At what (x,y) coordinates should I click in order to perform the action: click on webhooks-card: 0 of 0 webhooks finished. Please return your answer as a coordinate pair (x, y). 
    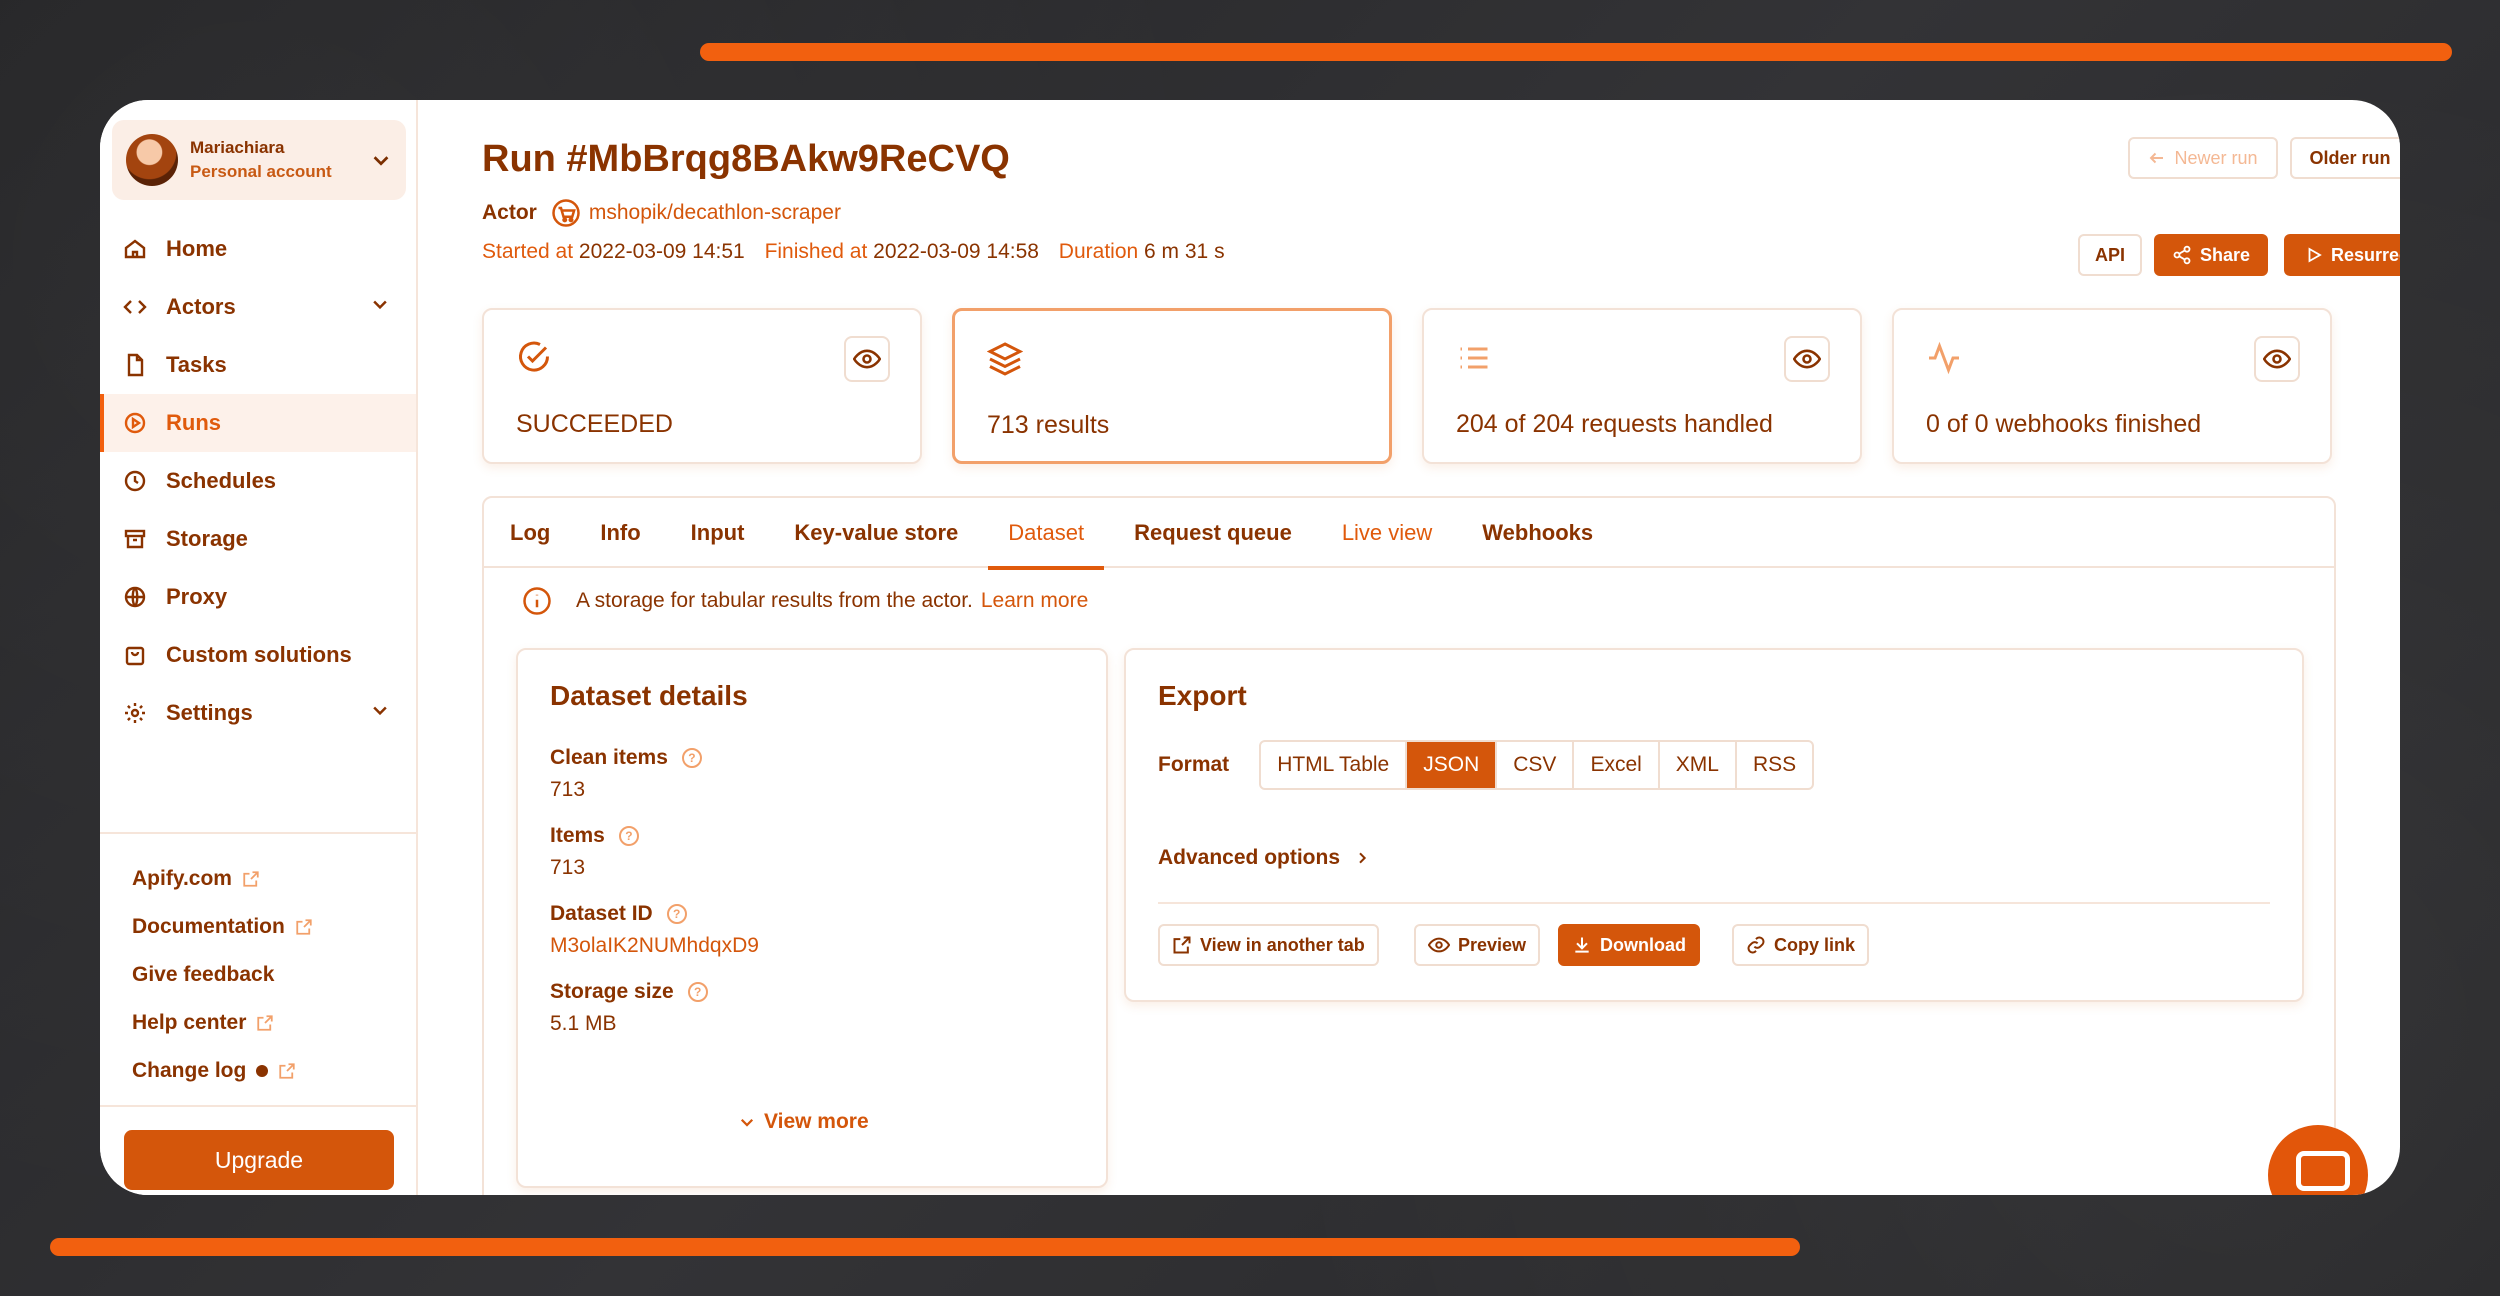
    Looking at the image, I should click on (2112, 386).